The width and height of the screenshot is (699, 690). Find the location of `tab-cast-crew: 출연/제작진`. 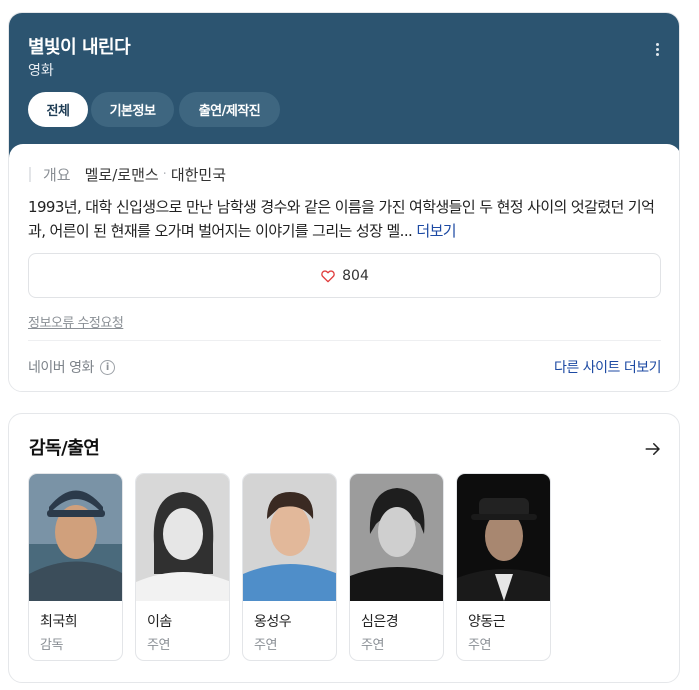

tab-cast-crew: 출연/제작진 is located at coordinates (229, 109).